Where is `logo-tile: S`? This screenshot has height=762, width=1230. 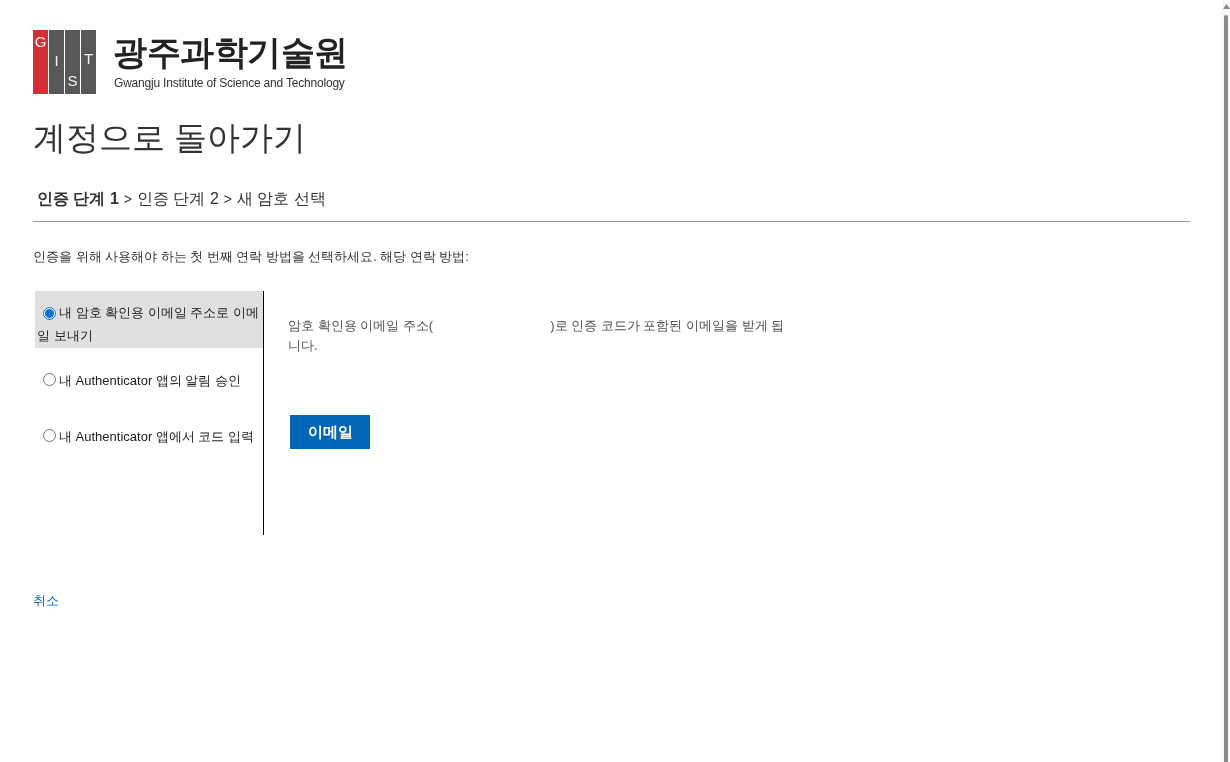 logo-tile: S is located at coordinates (72, 62).